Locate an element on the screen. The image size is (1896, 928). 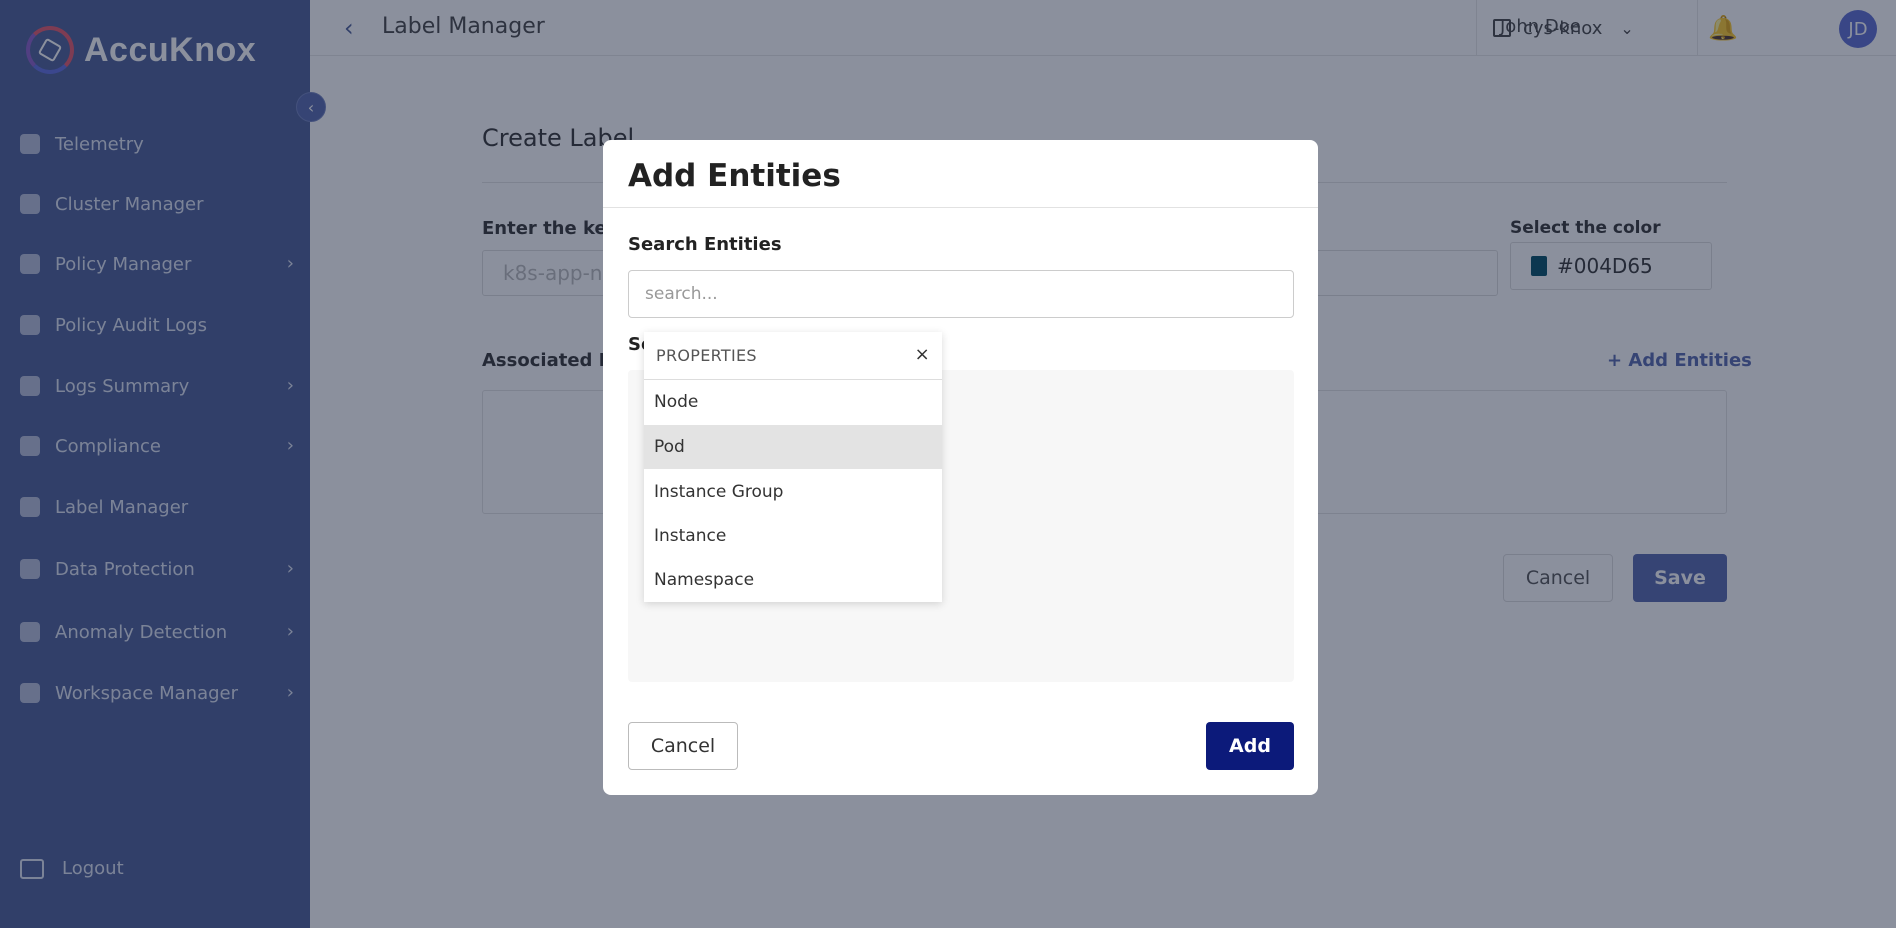
dropdown-header: PROPERTIES × is located at coordinates (793, 356).